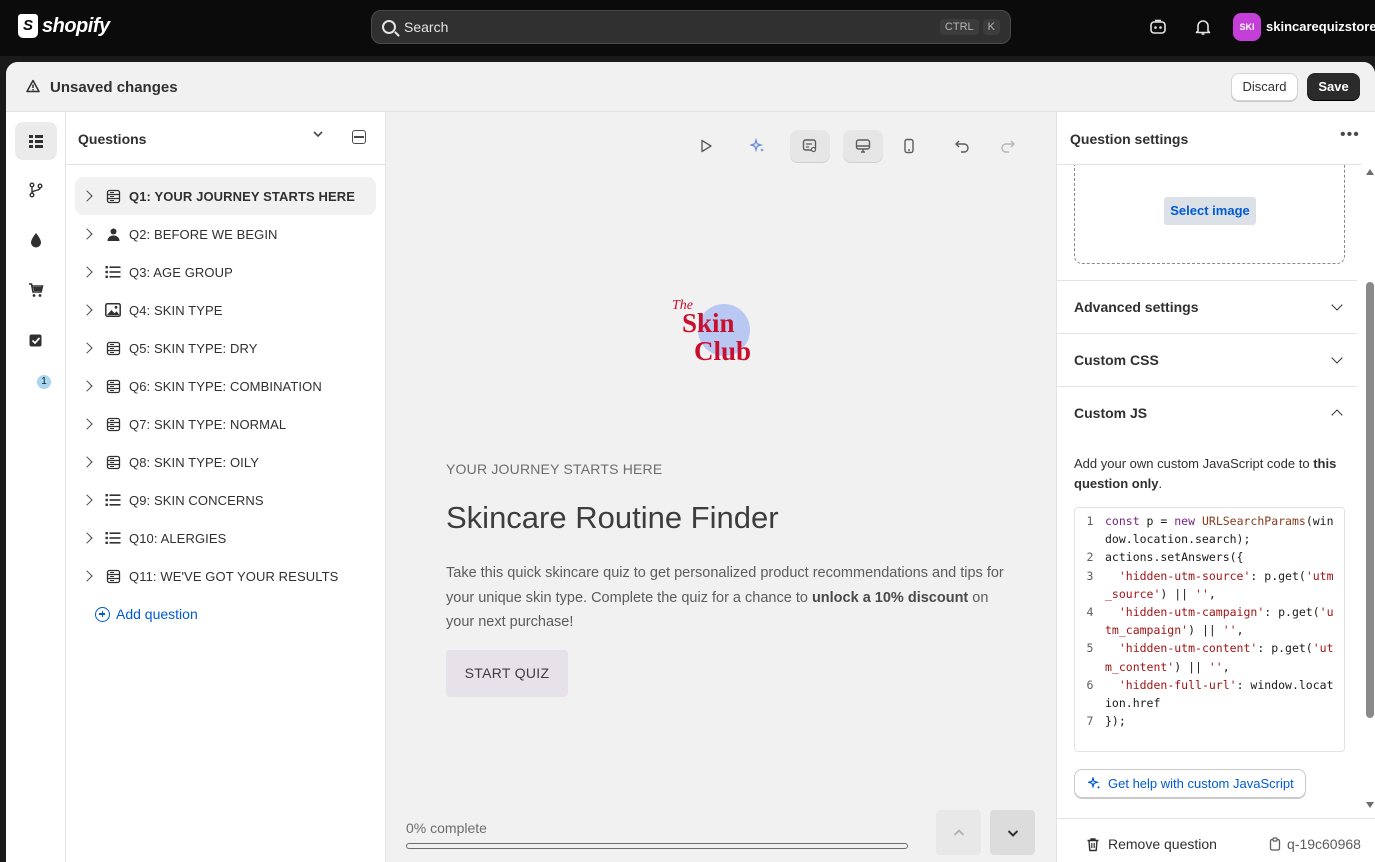 This screenshot has height=862, width=1375. I want to click on remove-question-button: Remove question, so click(1151, 844).